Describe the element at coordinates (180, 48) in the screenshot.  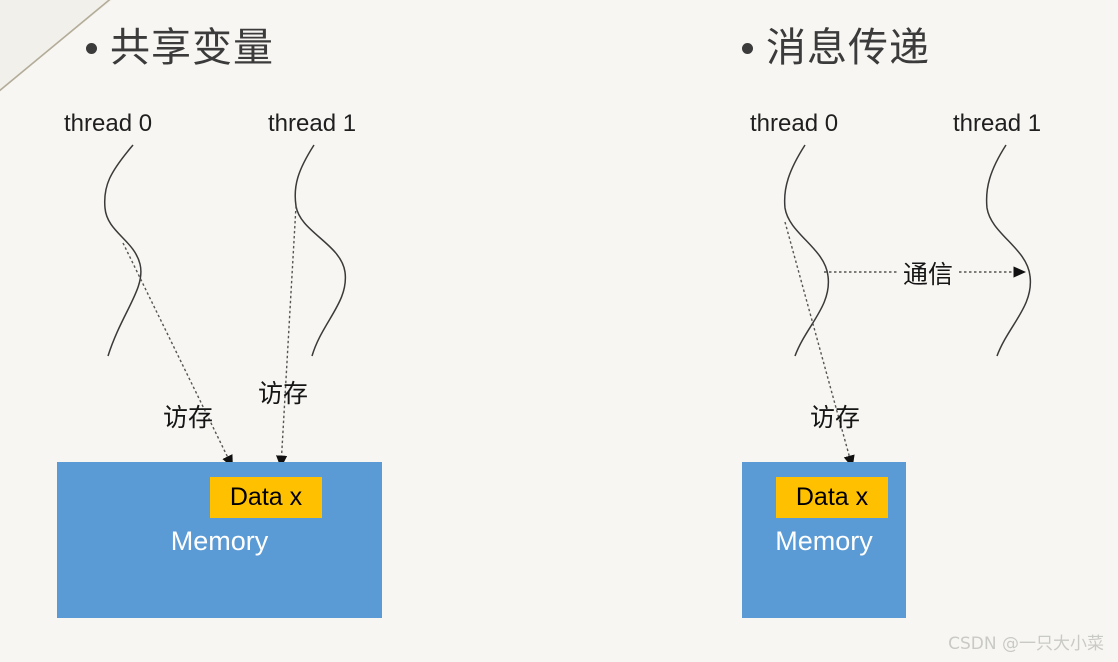
I see `panel-heading-shared-variable: 共享变量` at that location.